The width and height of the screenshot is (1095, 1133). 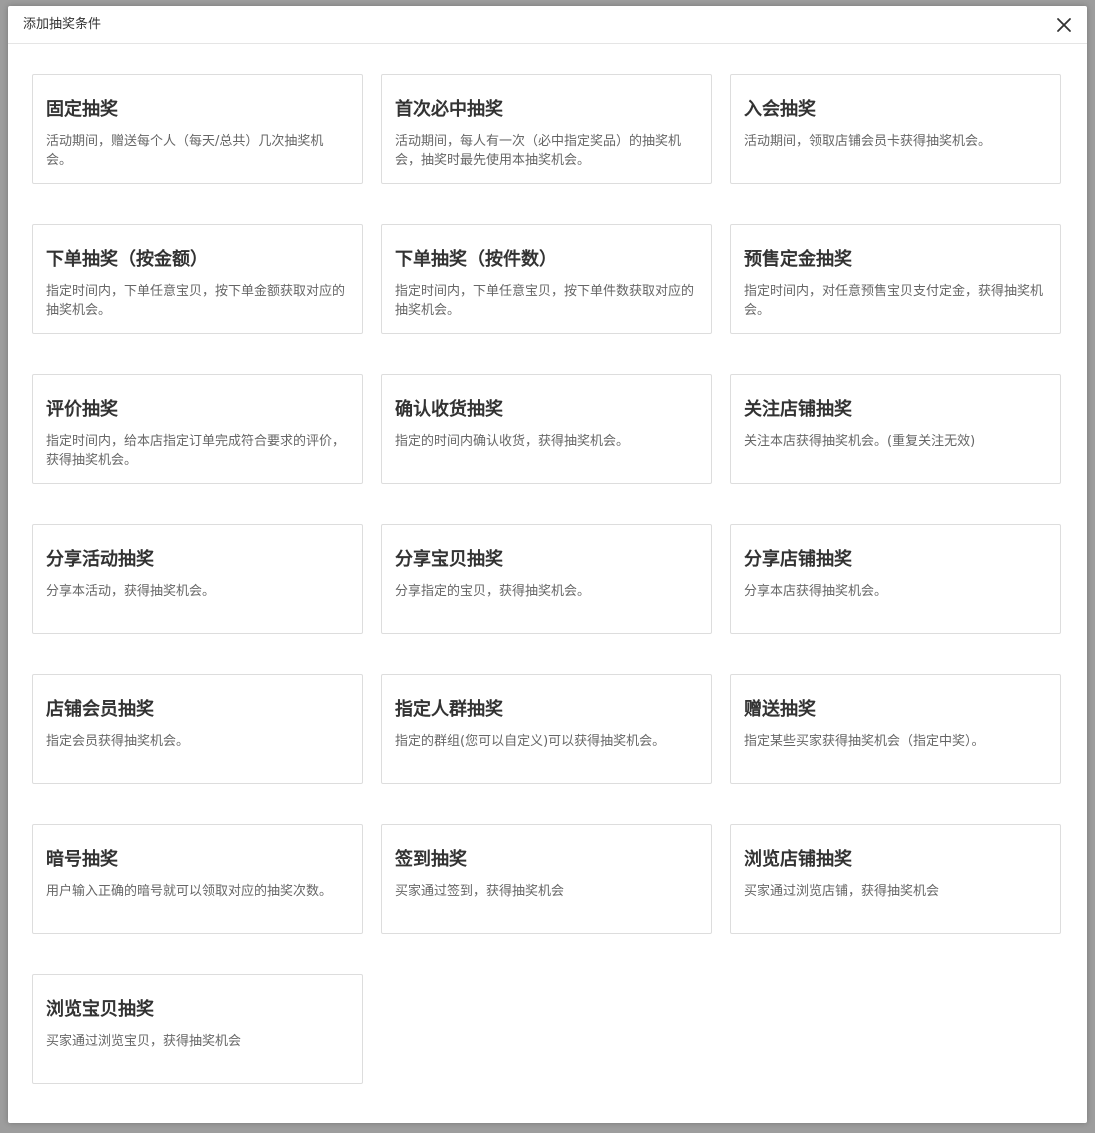 I want to click on card-title: 关注店铺抽奖, so click(x=798, y=409).